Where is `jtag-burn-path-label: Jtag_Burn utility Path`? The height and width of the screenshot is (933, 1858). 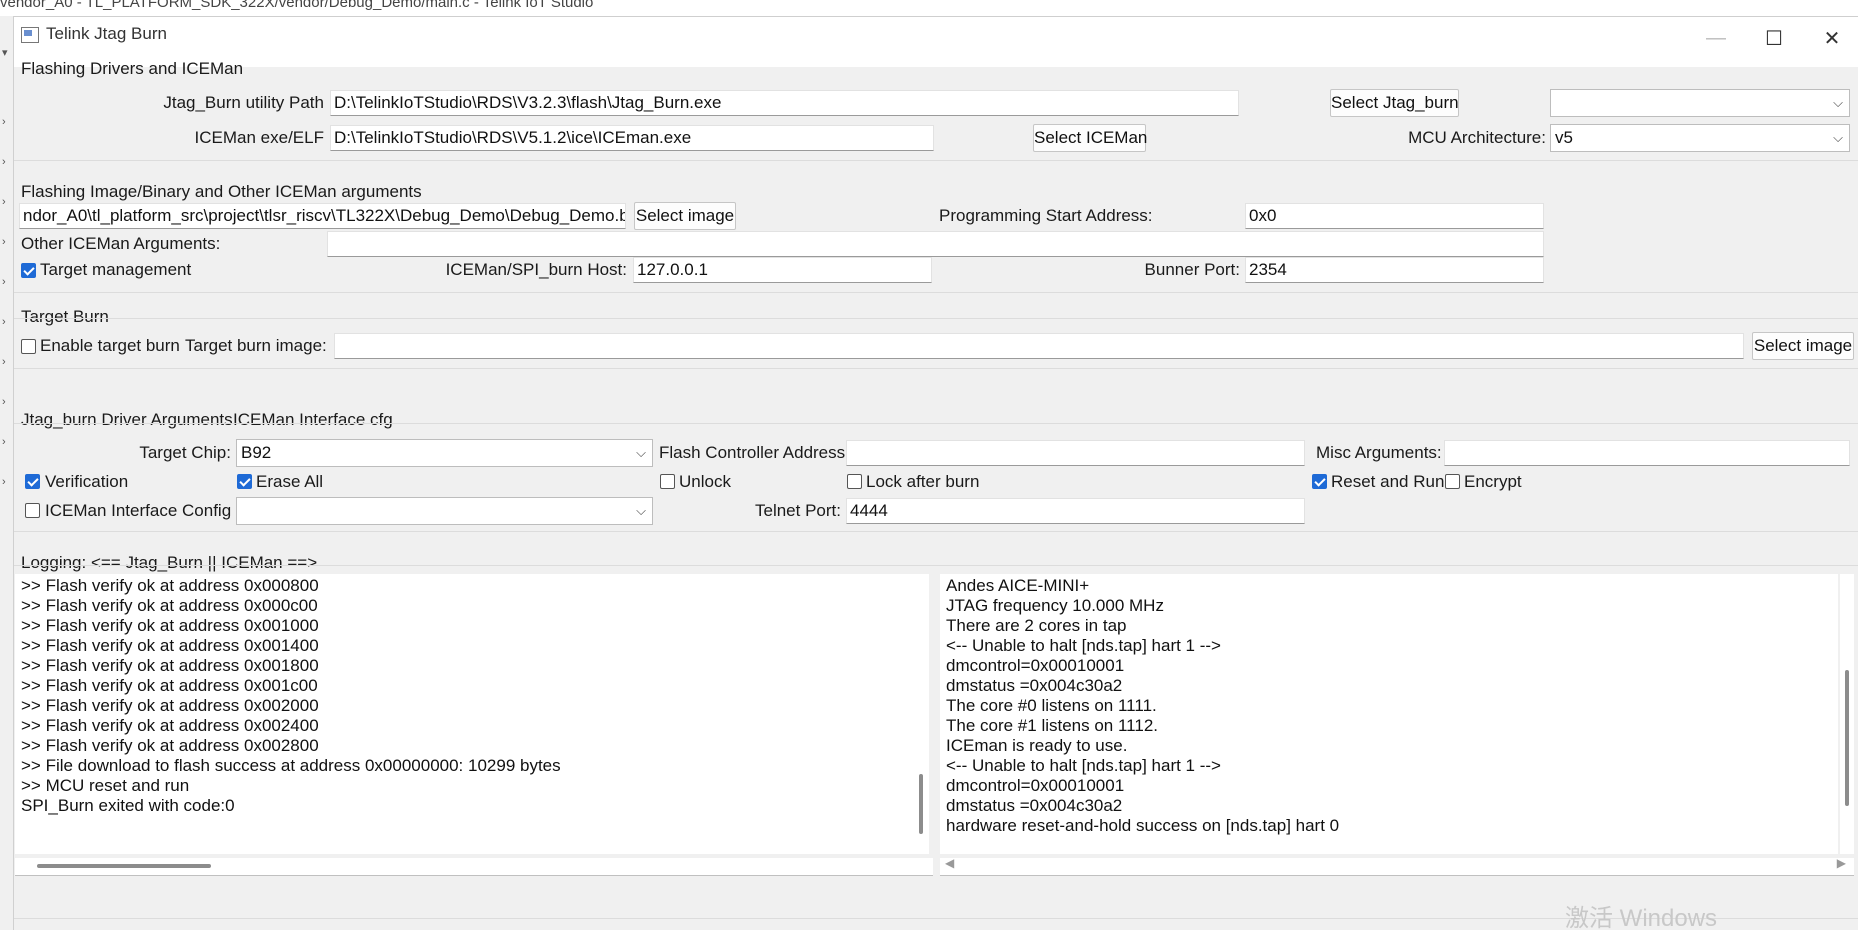
jtag-burn-path-label: Jtag_Burn utility Path is located at coordinates (243, 102).